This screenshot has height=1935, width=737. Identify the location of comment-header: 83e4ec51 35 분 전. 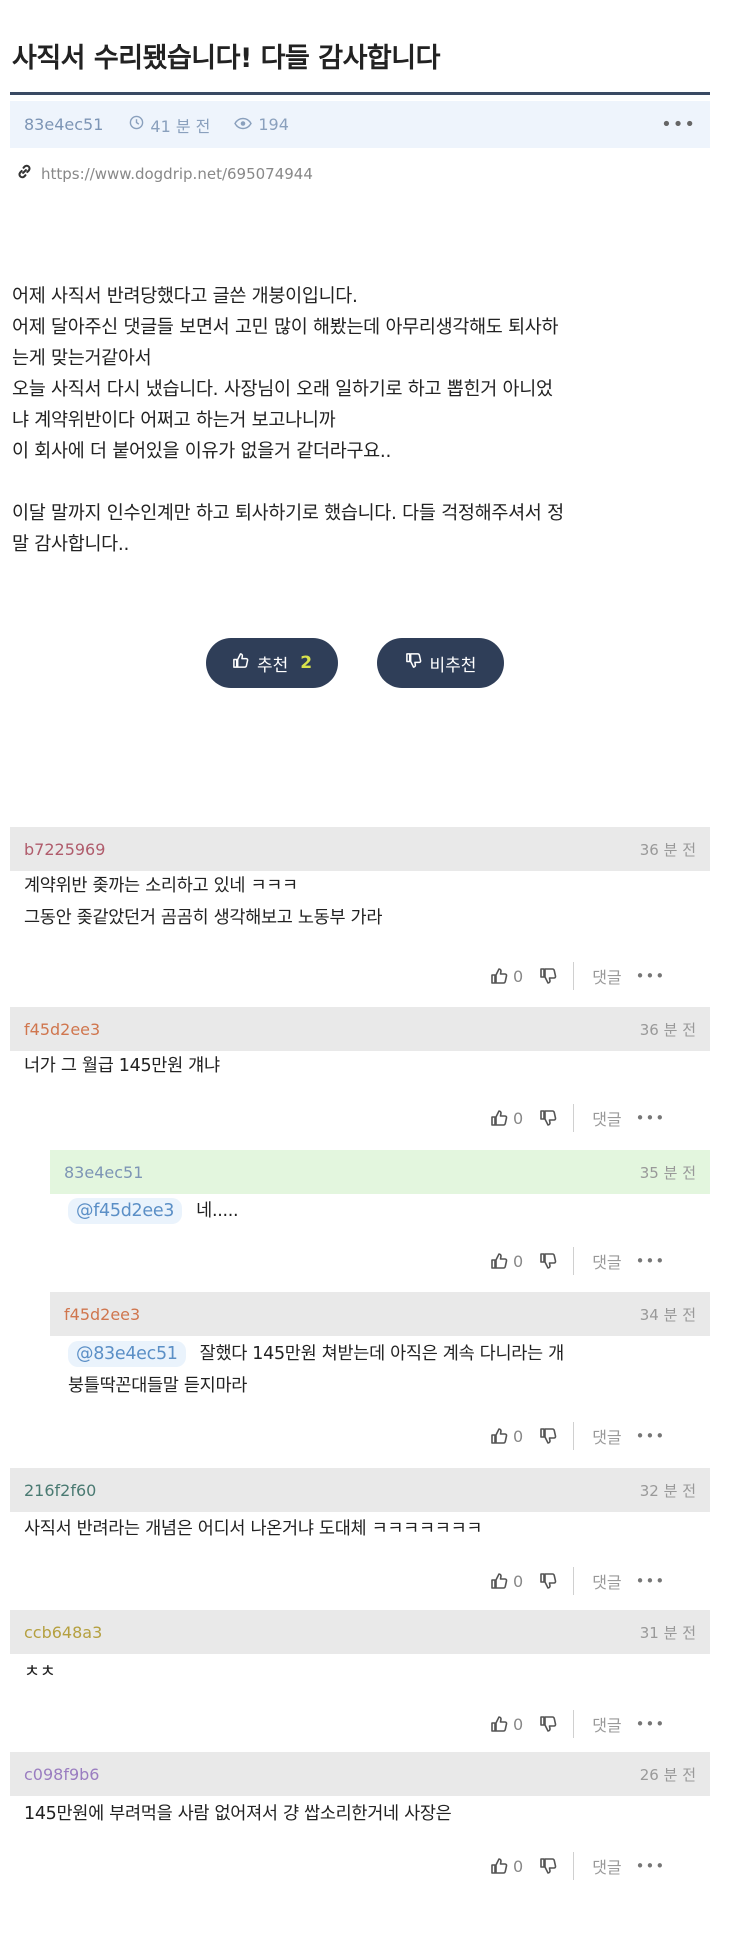
(380, 1172).